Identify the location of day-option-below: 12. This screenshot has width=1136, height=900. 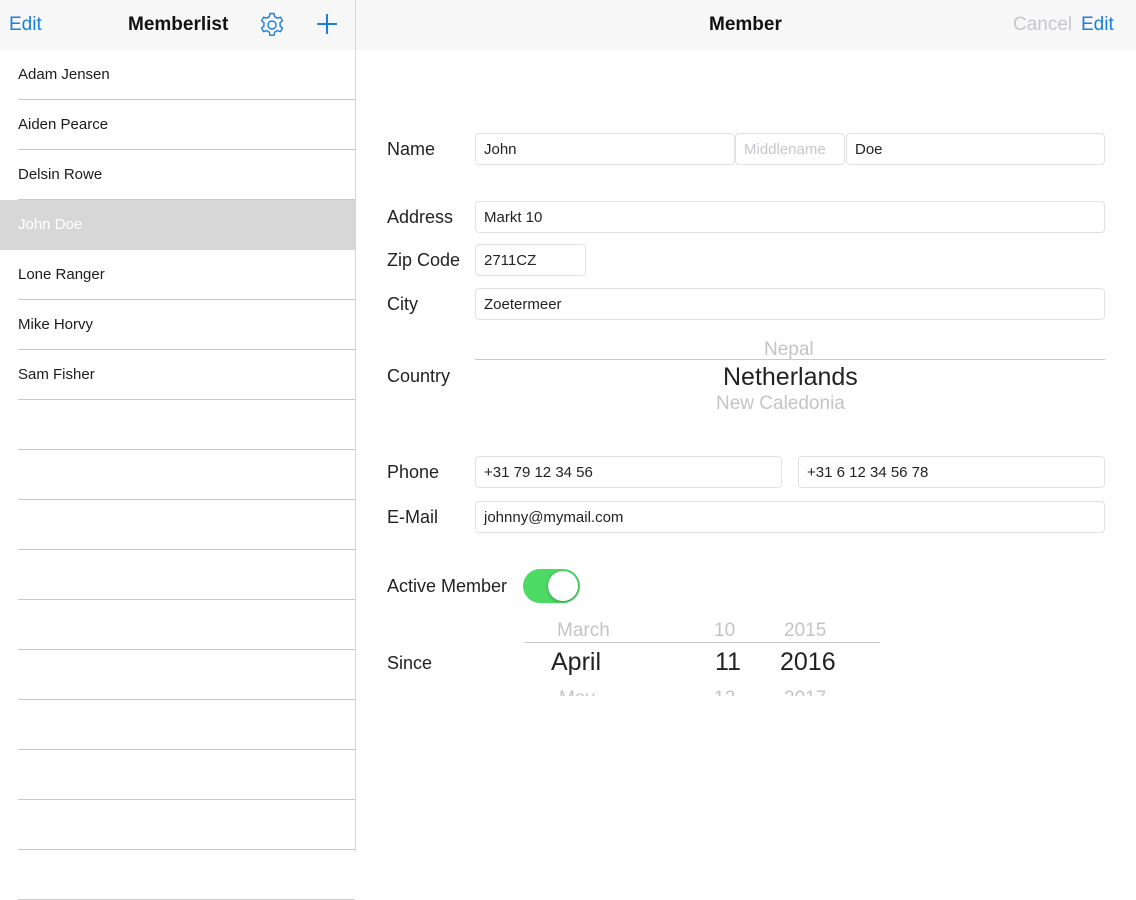
(724, 692).